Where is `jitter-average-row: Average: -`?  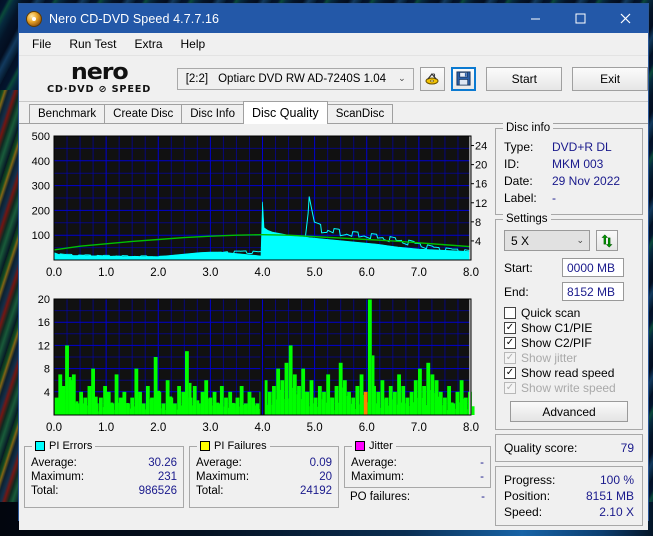
jitter-average-row: Average: - is located at coordinates (417, 463).